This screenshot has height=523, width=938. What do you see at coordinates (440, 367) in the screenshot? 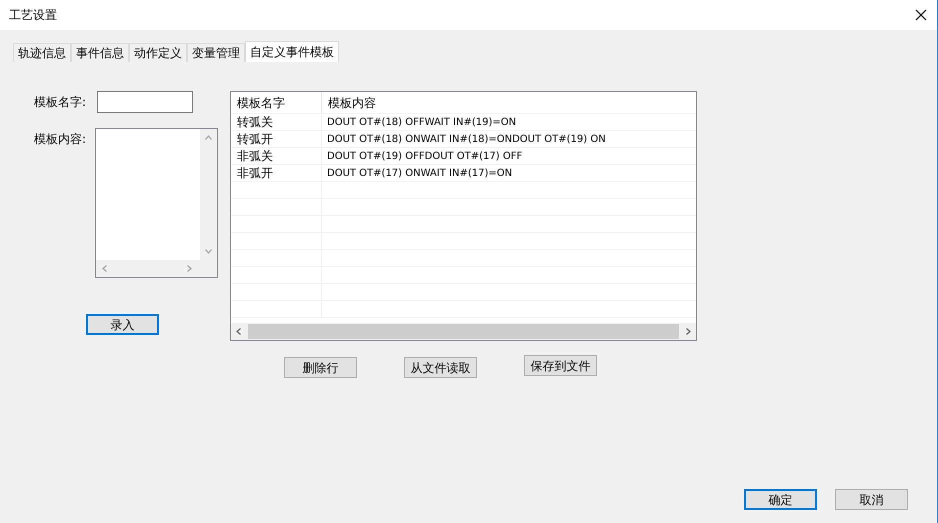
I see `action-button: 从文件读取` at bounding box center [440, 367].